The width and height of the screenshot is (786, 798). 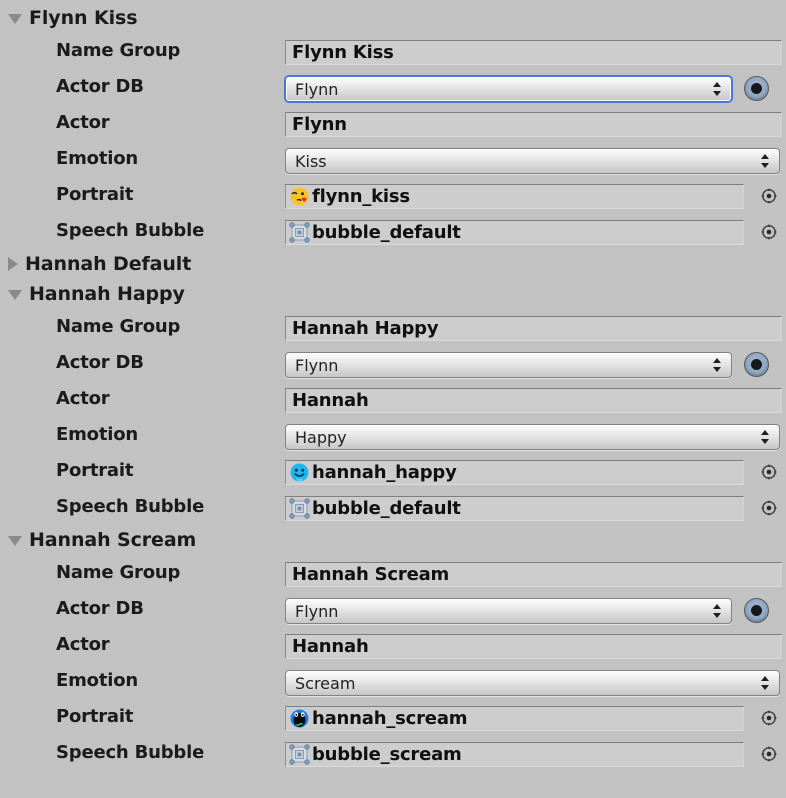 I want to click on group-header-2: Hannah Default, so click(x=95, y=264).